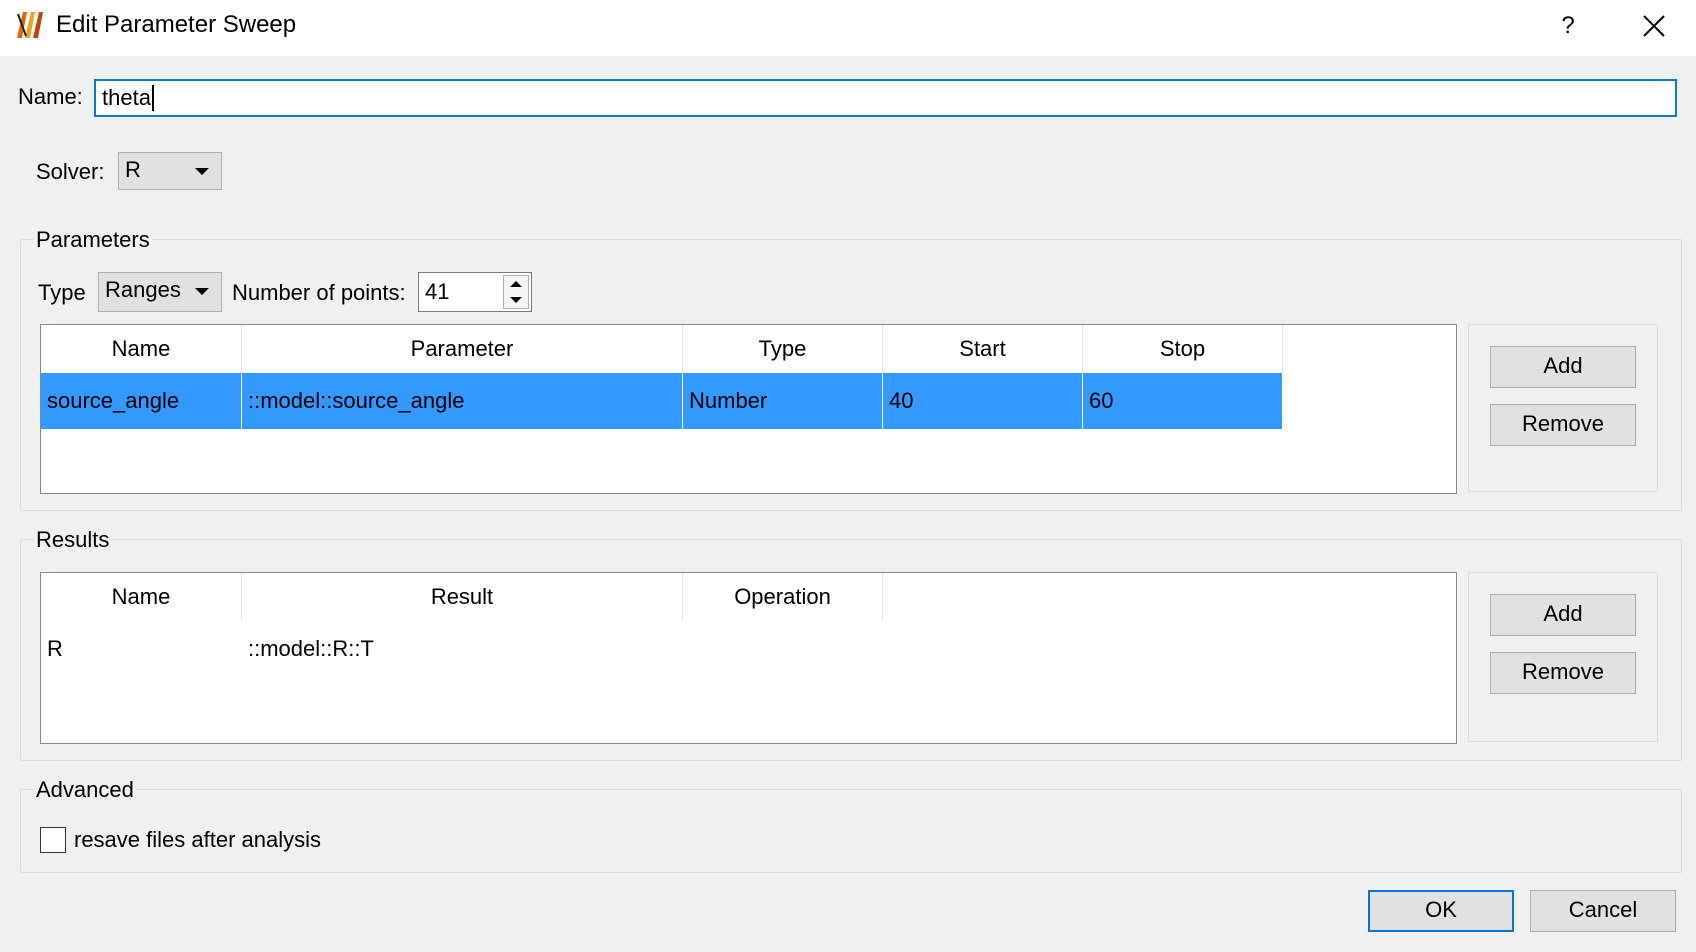 Image resolution: width=1696 pixels, height=952 pixels. I want to click on close-icon, so click(1654, 26).